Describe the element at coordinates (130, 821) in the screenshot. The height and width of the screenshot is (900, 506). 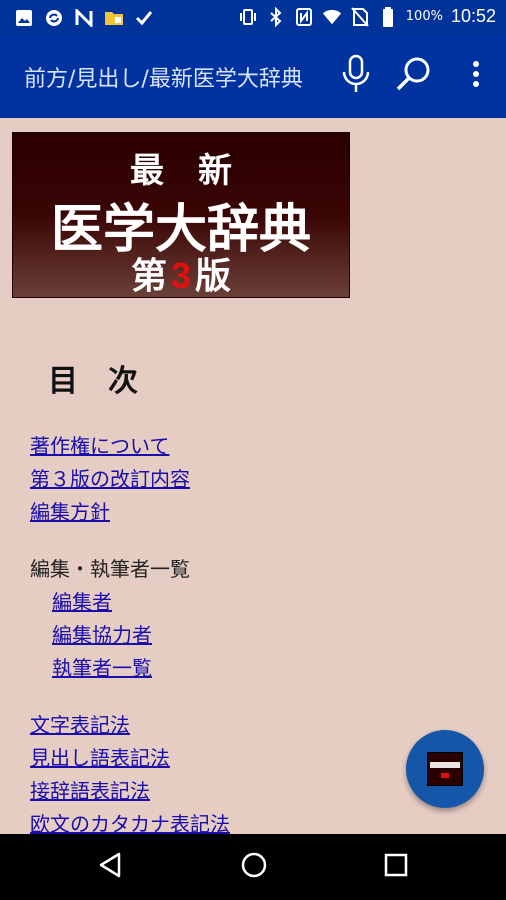
I see `toc-link-katakana-notation: 欧文のカタカナ表記法` at that location.